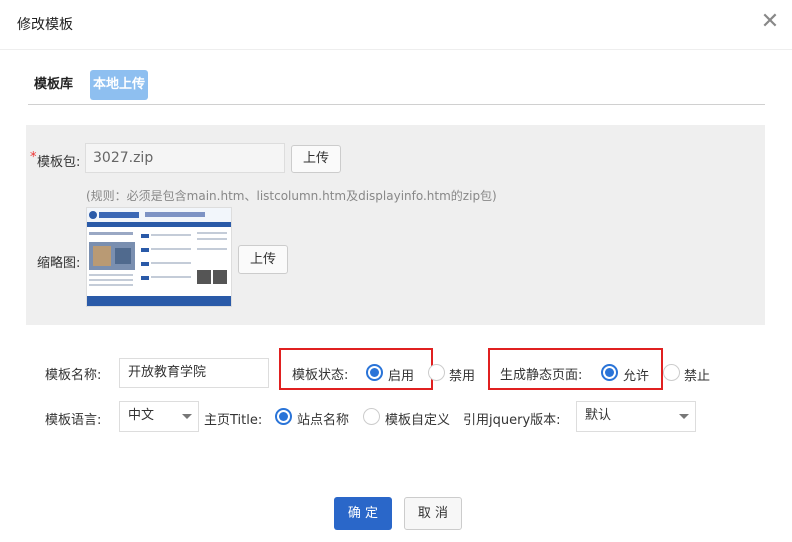 Image resolution: width=792 pixels, height=542 pixels. I want to click on package-label: 模板包:, so click(59, 162).